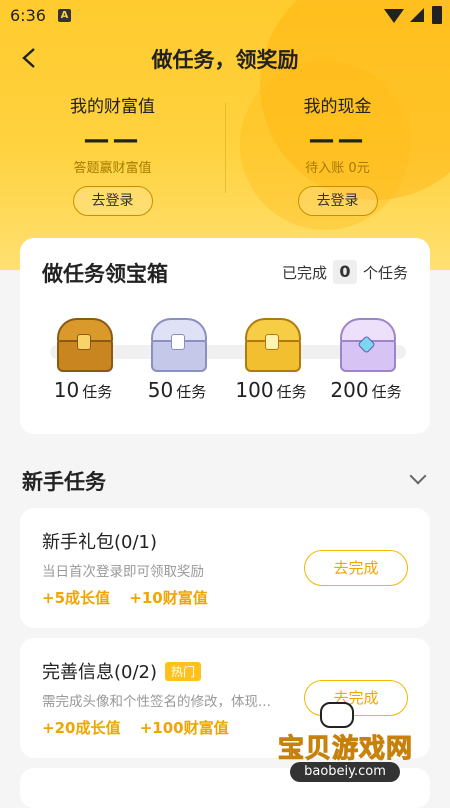  What do you see at coordinates (28, 15) in the screenshot?
I see `status-time: 6:36` at bounding box center [28, 15].